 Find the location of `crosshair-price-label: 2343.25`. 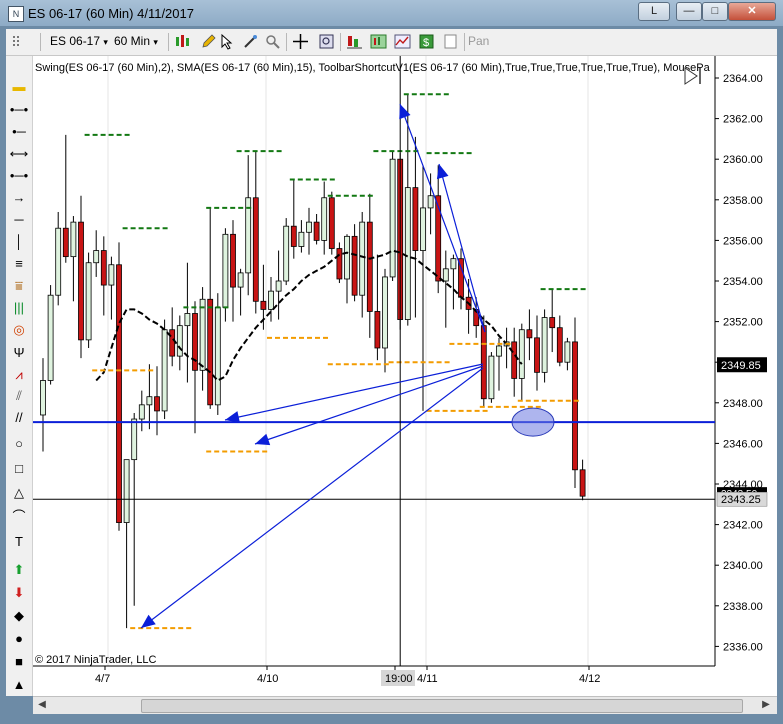

crosshair-price-label: 2343.25 is located at coordinates (741, 500).